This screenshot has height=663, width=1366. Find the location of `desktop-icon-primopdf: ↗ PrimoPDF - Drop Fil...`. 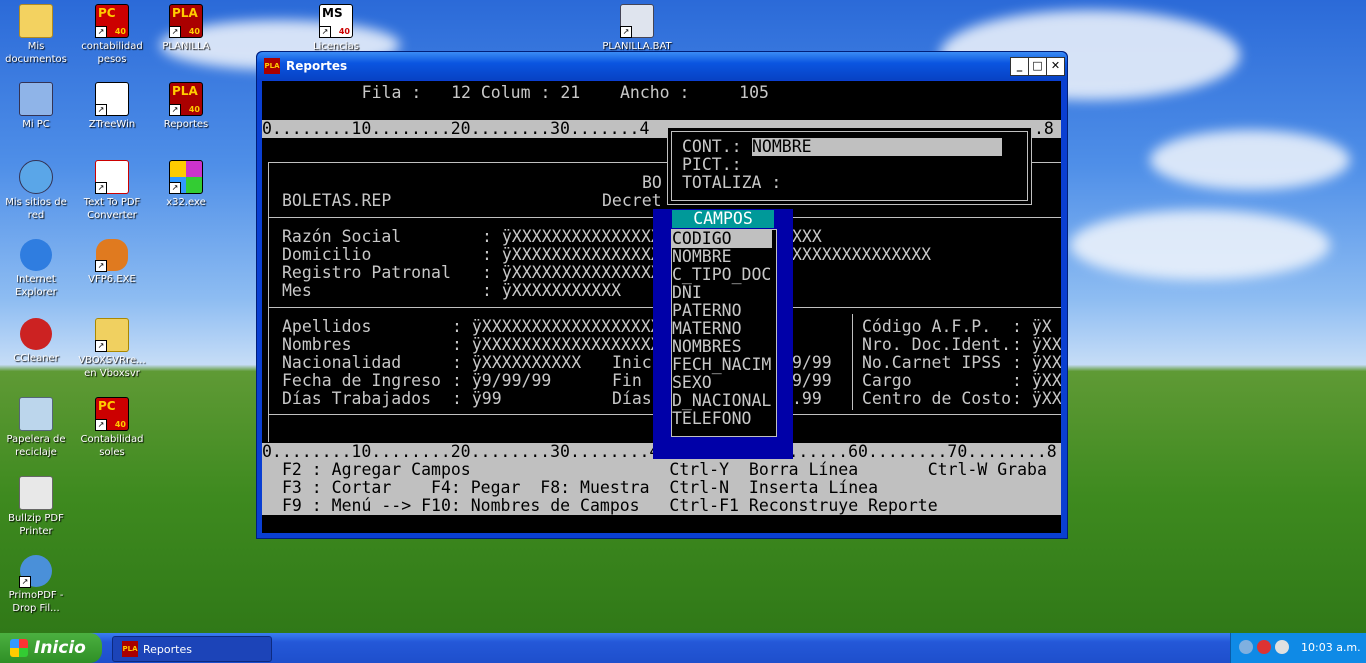

desktop-icon-primopdf: ↗ PrimoPDF - Drop Fil... is located at coordinates (37, 585).